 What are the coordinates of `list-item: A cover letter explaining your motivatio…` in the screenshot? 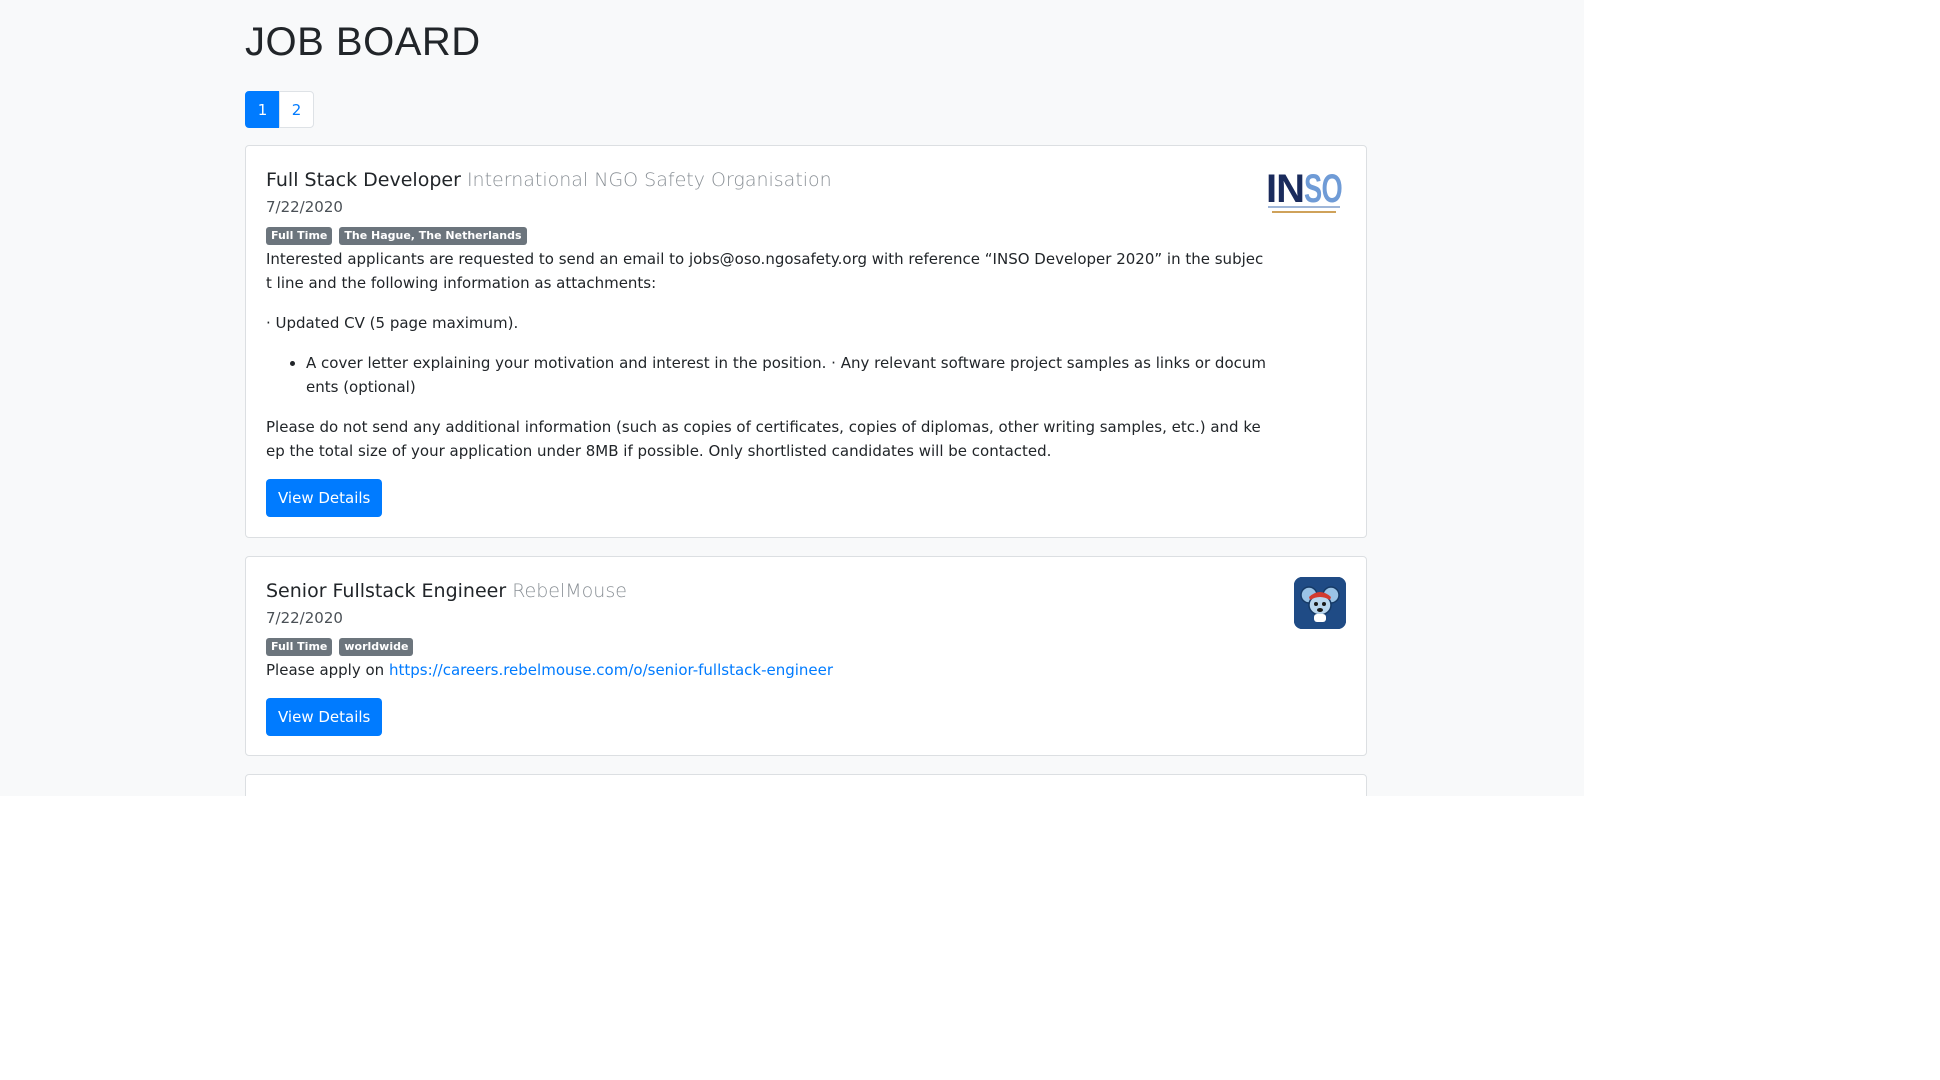 It's located at (786, 375).